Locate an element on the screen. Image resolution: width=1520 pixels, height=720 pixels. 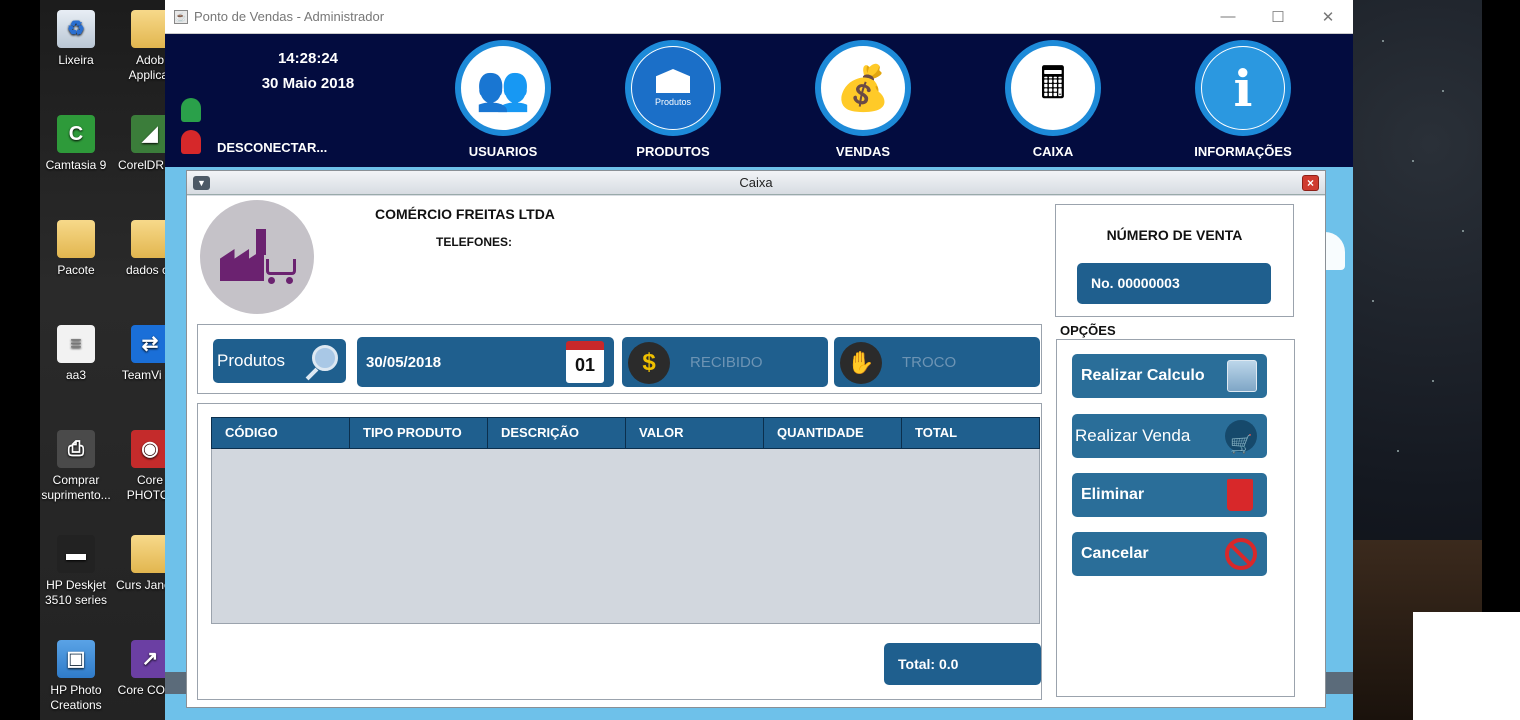
recycle-bin-icon: ♻ is located at coordinates (76, 29).